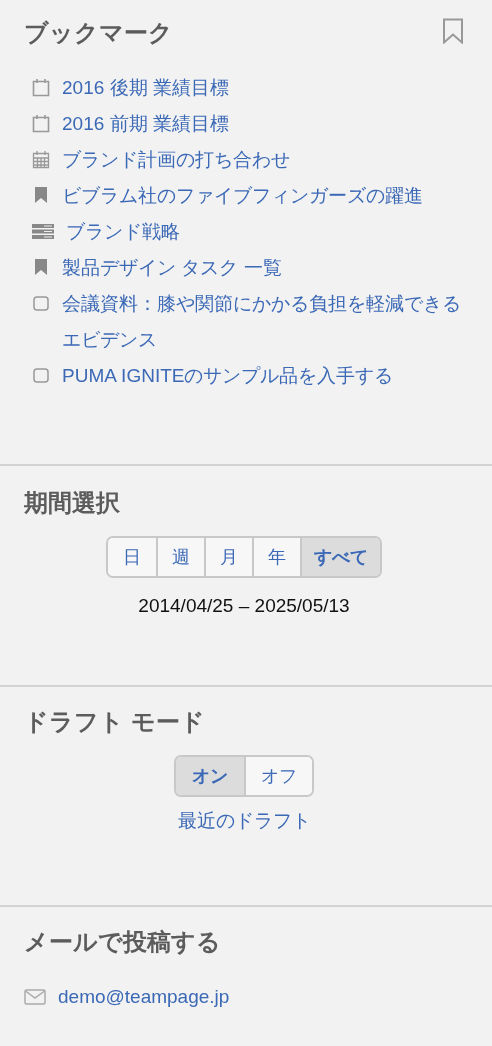 This screenshot has width=492, height=1046. Describe the element at coordinates (144, 997) in the screenshot. I see `email-link: demo@teampage.jp` at that location.